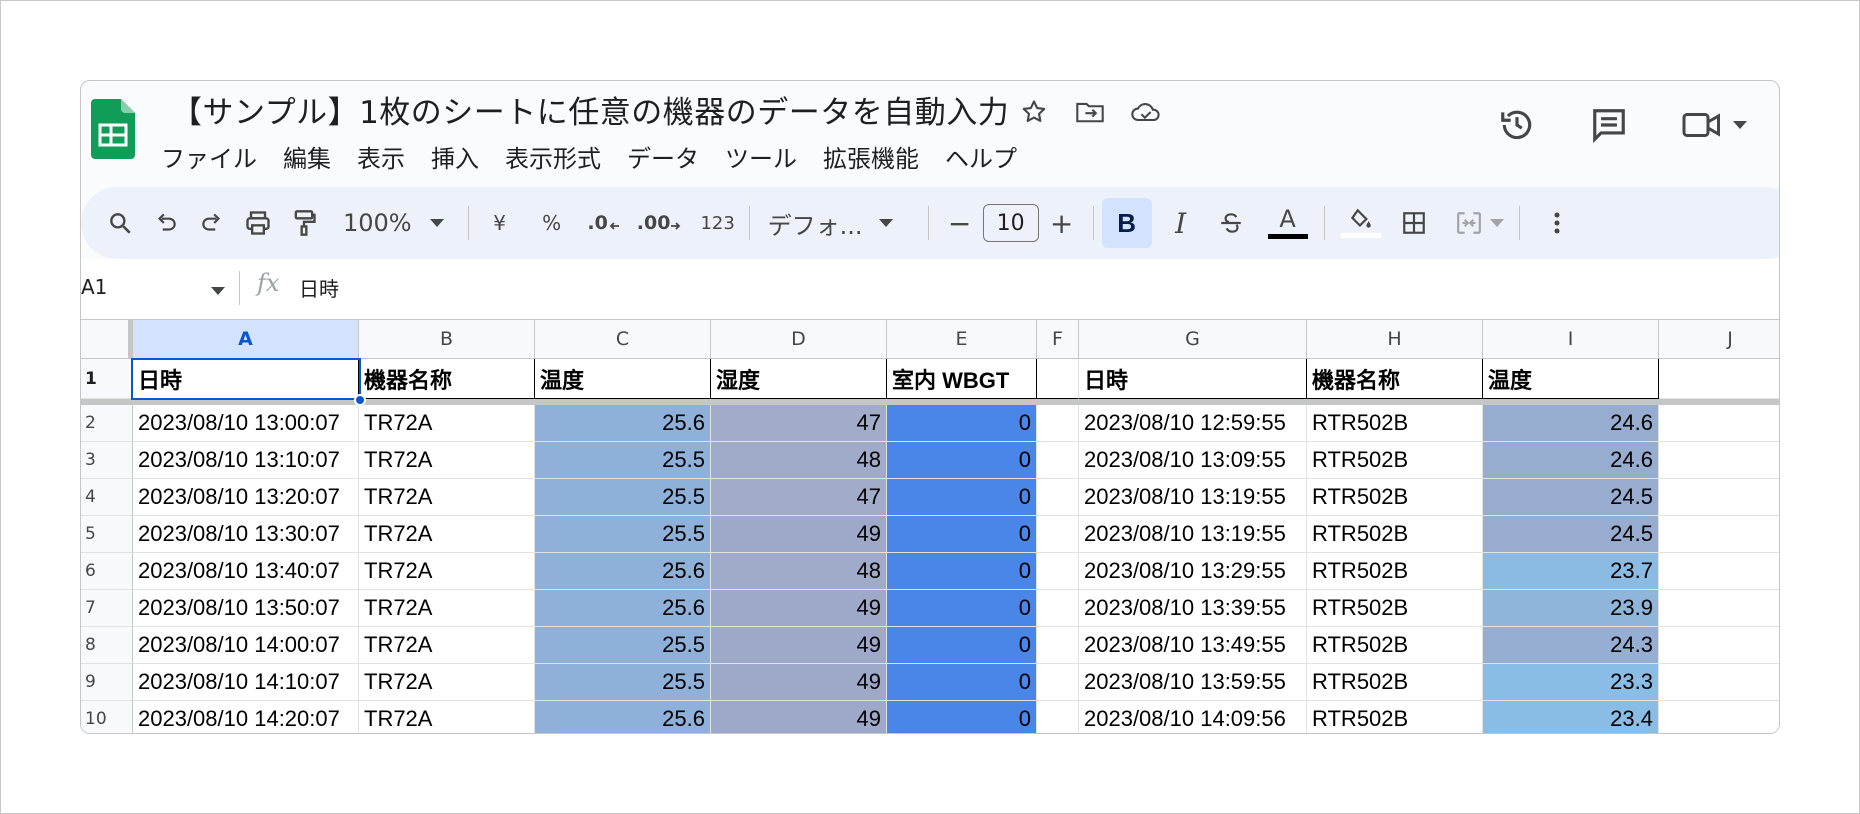 This screenshot has width=1860, height=814. What do you see at coordinates (718, 223) in the screenshot?
I see `more-formats-button: 123` at bounding box center [718, 223].